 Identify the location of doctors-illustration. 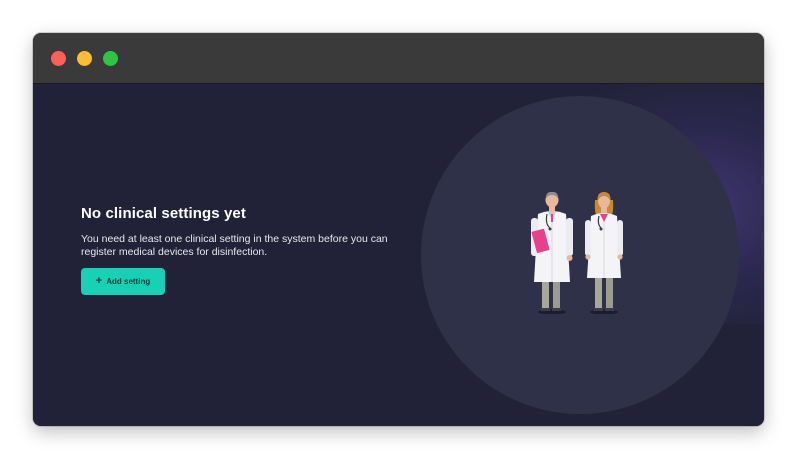
(577, 253).